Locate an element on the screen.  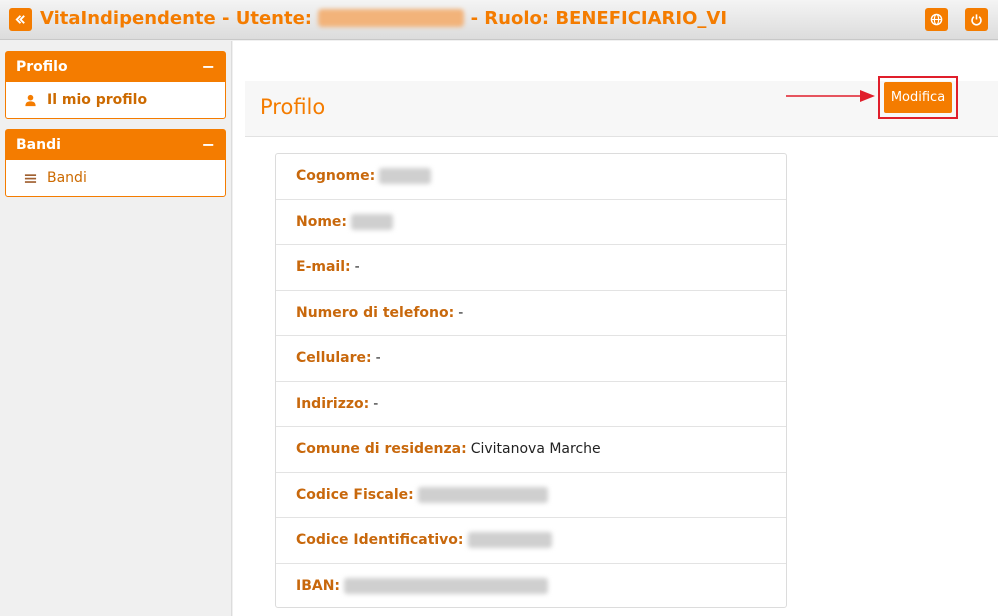
field-comune-residenza: Comune di residenza: Civitanova Marche is located at coordinates (531, 450).